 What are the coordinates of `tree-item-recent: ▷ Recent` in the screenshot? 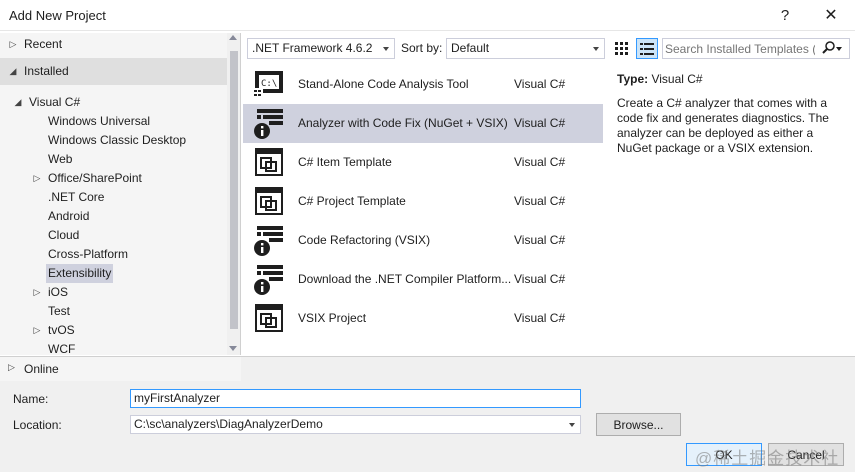 It's located at (113, 44).